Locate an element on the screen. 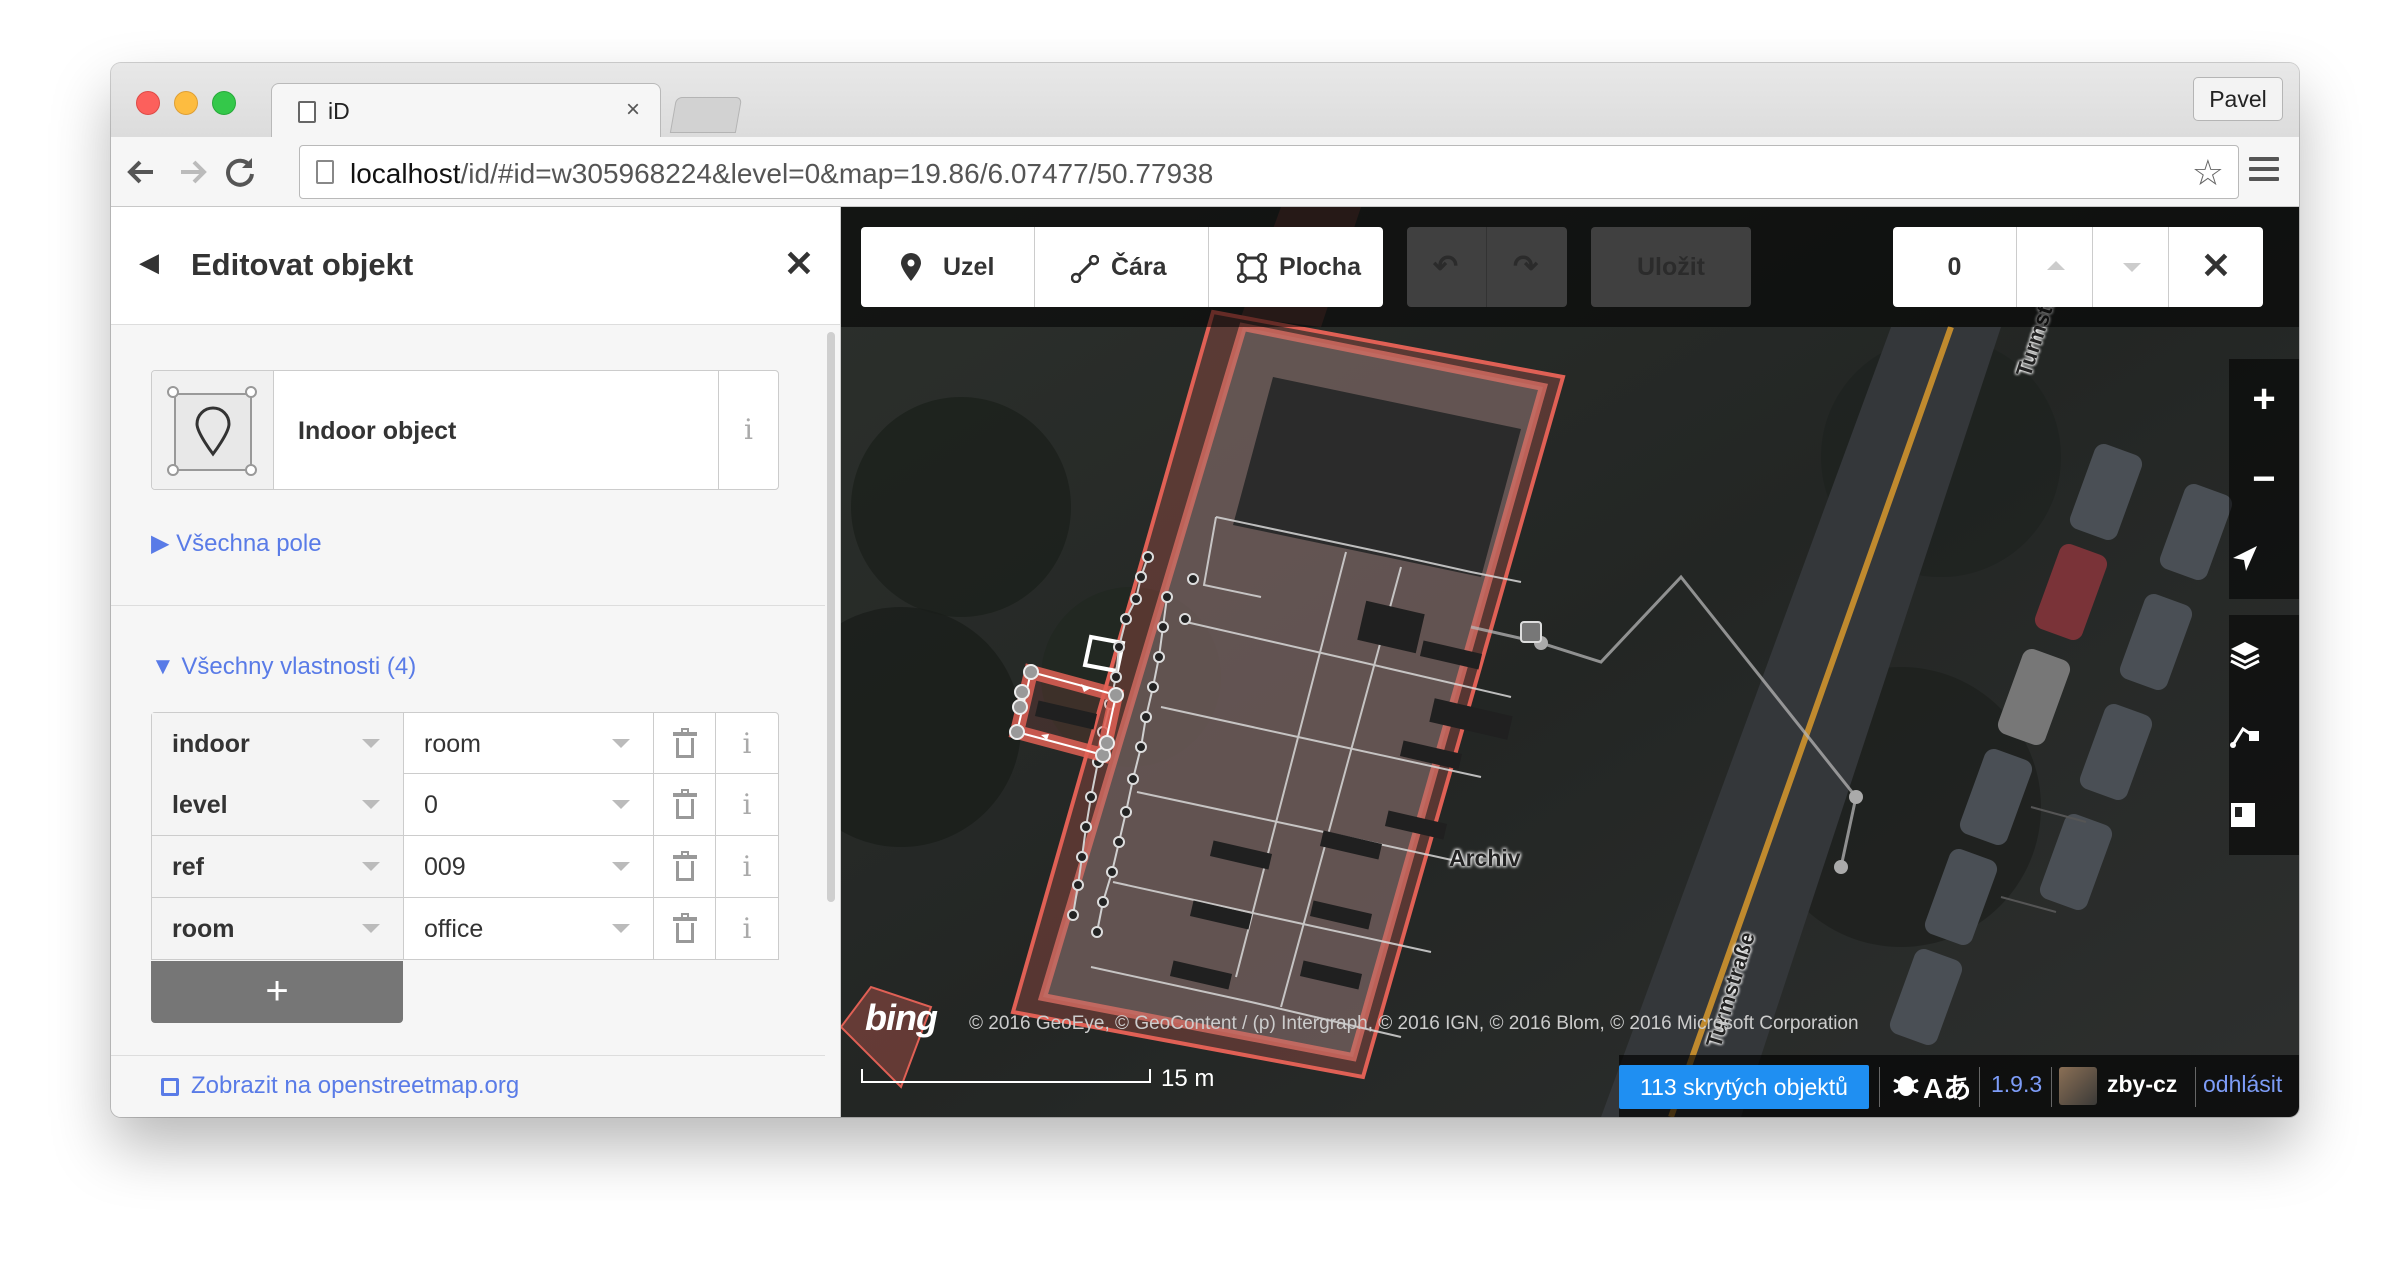 The width and height of the screenshot is (2408, 1274). help-button is located at coordinates (2264, 815).